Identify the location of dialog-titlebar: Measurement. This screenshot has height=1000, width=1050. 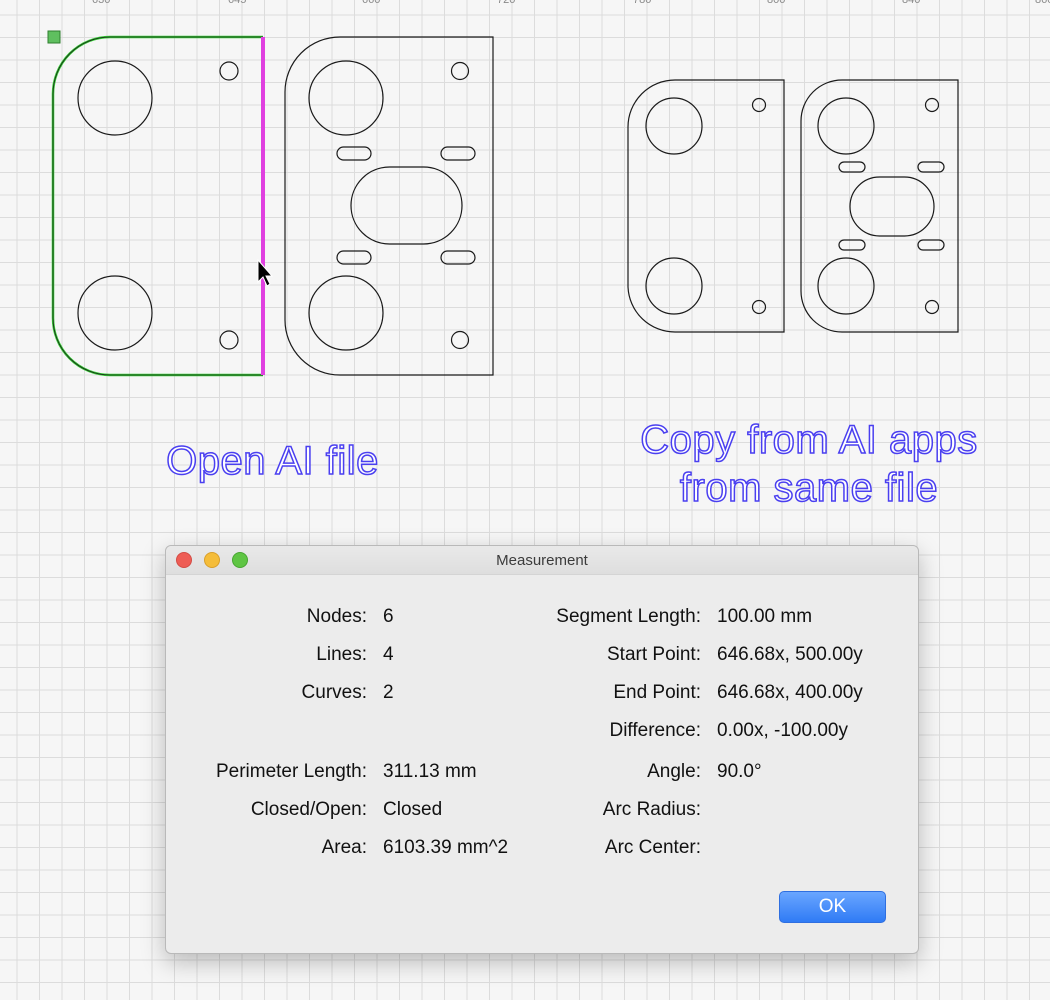
(542, 560).